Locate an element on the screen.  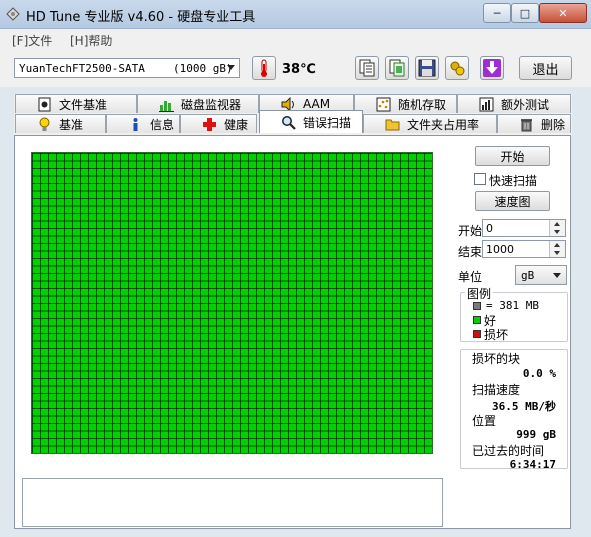
tab-label: 文件夹占用率 is located at coordinates (443, 124).